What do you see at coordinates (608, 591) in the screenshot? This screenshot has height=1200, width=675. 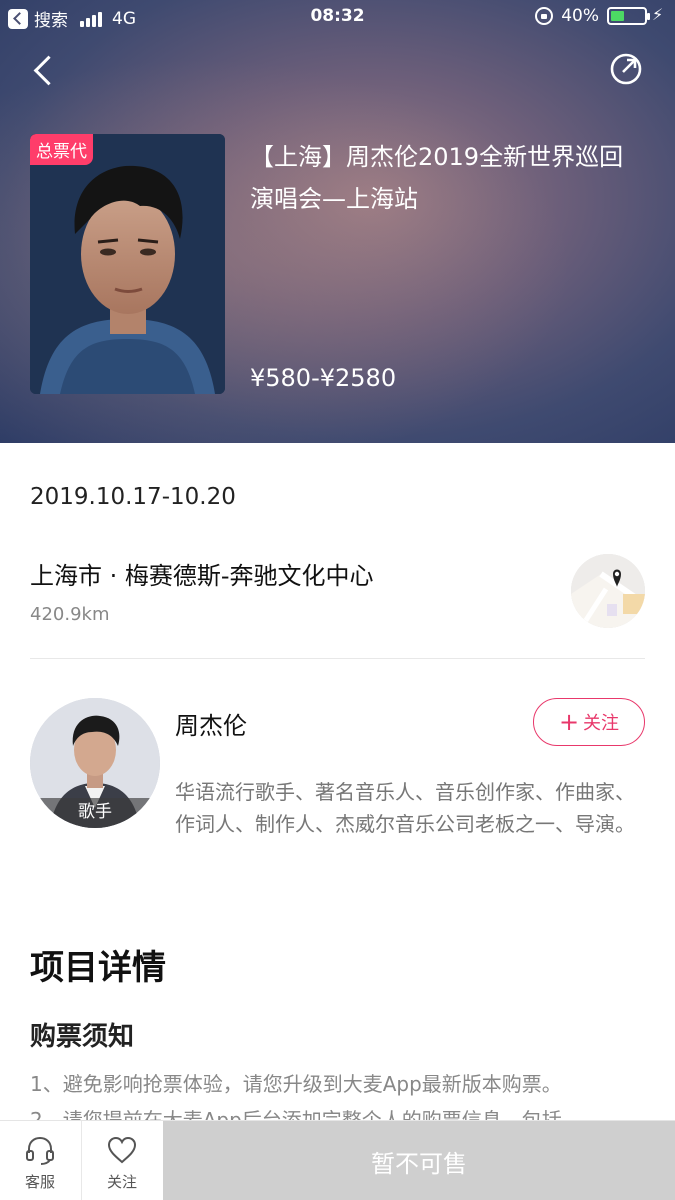 I see `map-icon` at bounding box center [608, 591].